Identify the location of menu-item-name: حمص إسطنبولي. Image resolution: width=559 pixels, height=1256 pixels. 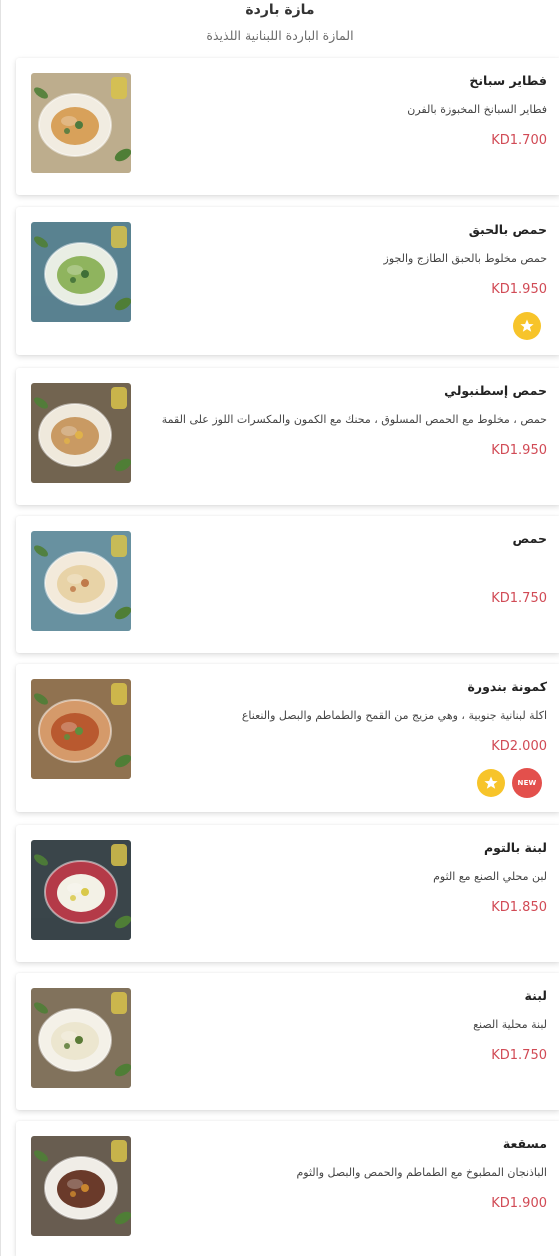
(495, 391).